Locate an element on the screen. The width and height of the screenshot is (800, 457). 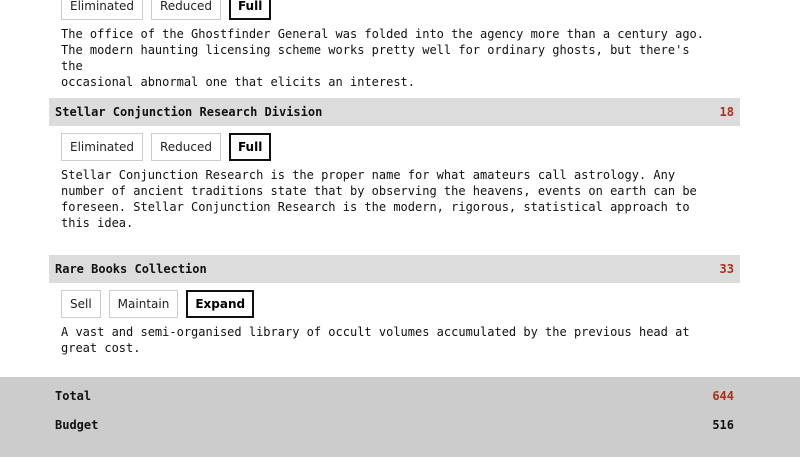
section-cost: 33 is located at coordinates (726, 269).